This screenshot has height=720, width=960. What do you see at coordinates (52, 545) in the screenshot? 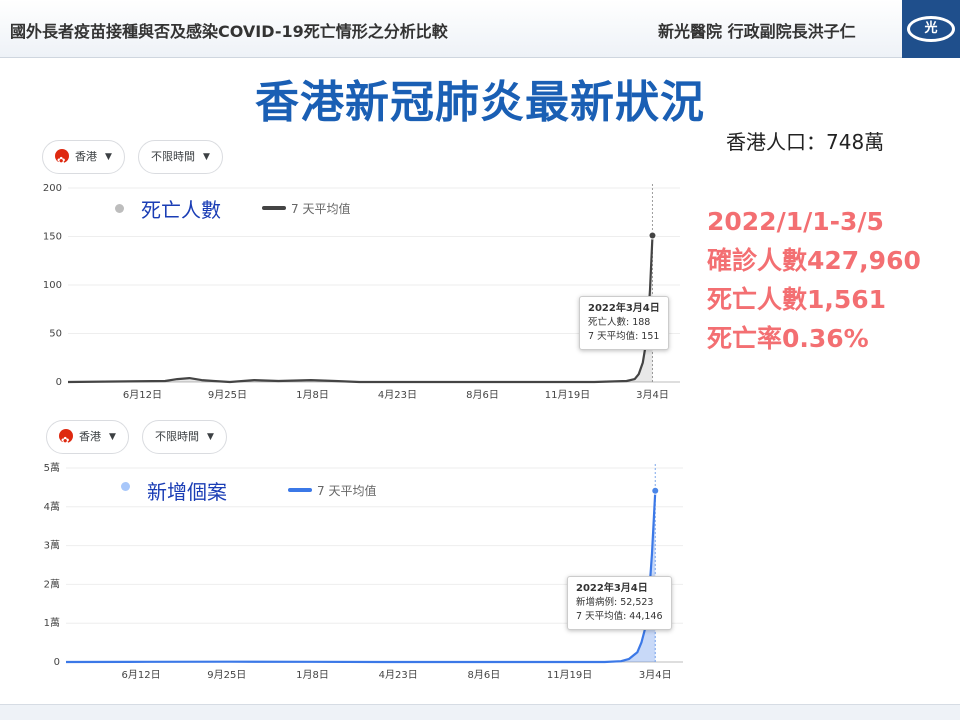
I see `y-tick-label: 3萬` at bounding box center [52, 545].